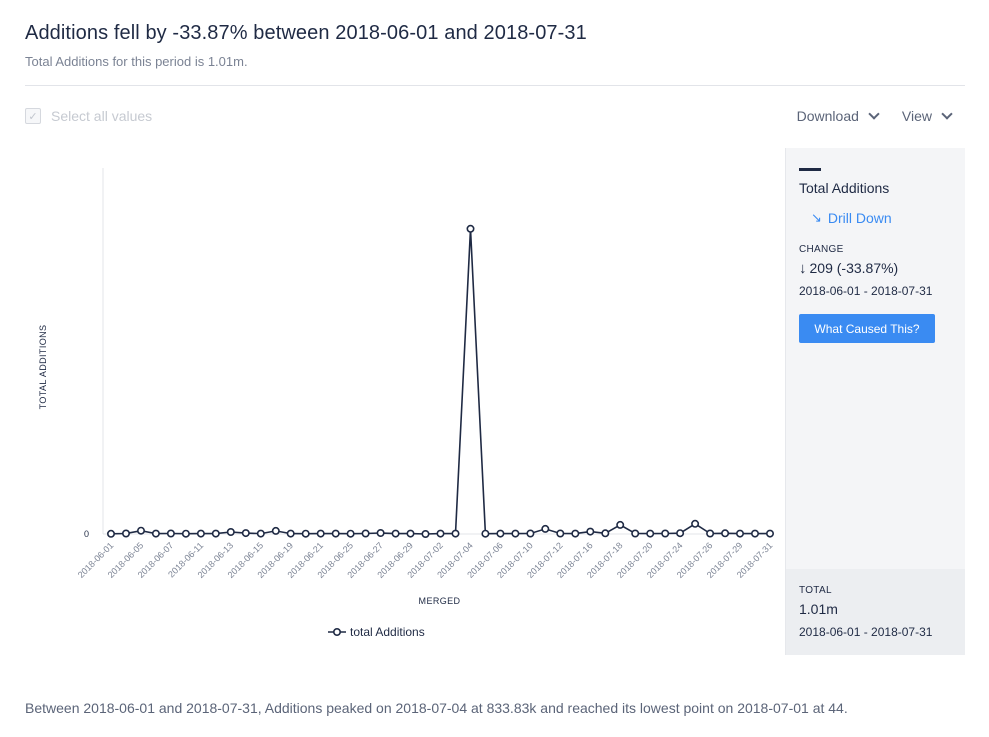 This screenshot has width=989, height=737. What do you see at coordinates (916, 116) in the screenshot?
I see `view-label: View` at bounding box center [916, 116].